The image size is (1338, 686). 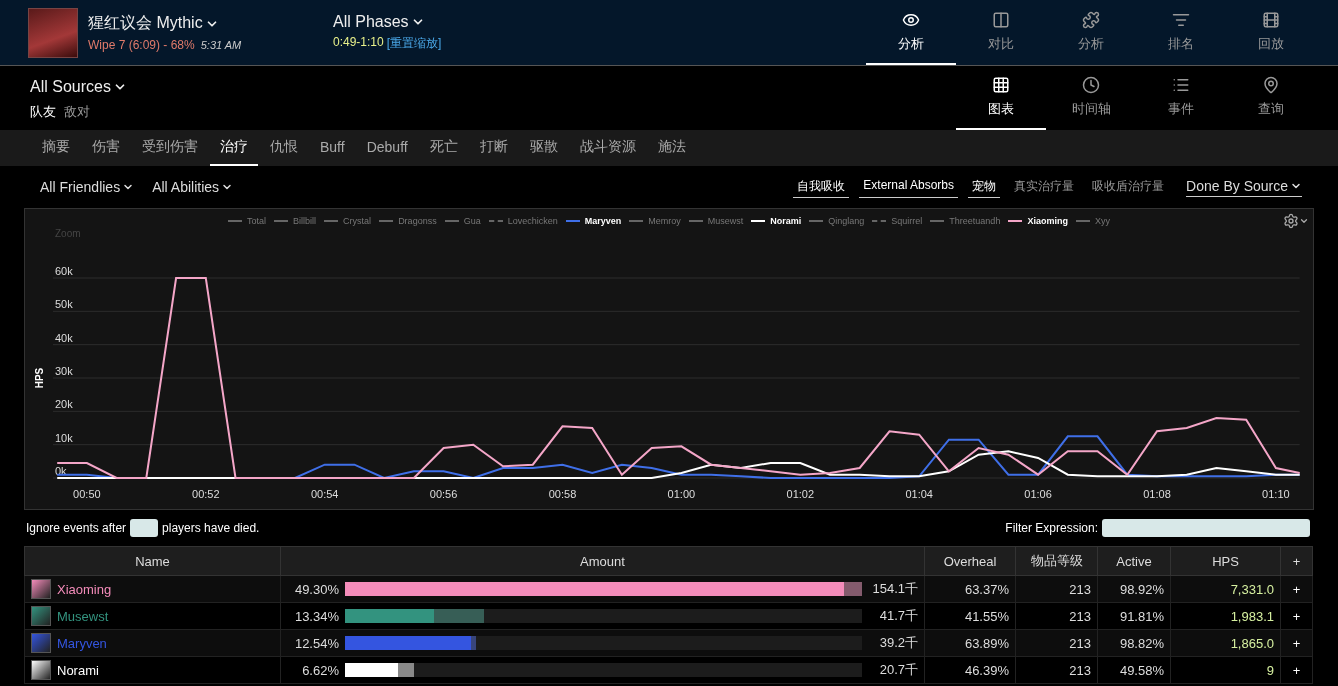 What do you see at coordinates (493, 148) in the screenshot?
I see `report-tab: 打断` at bounding box center [493, 148].